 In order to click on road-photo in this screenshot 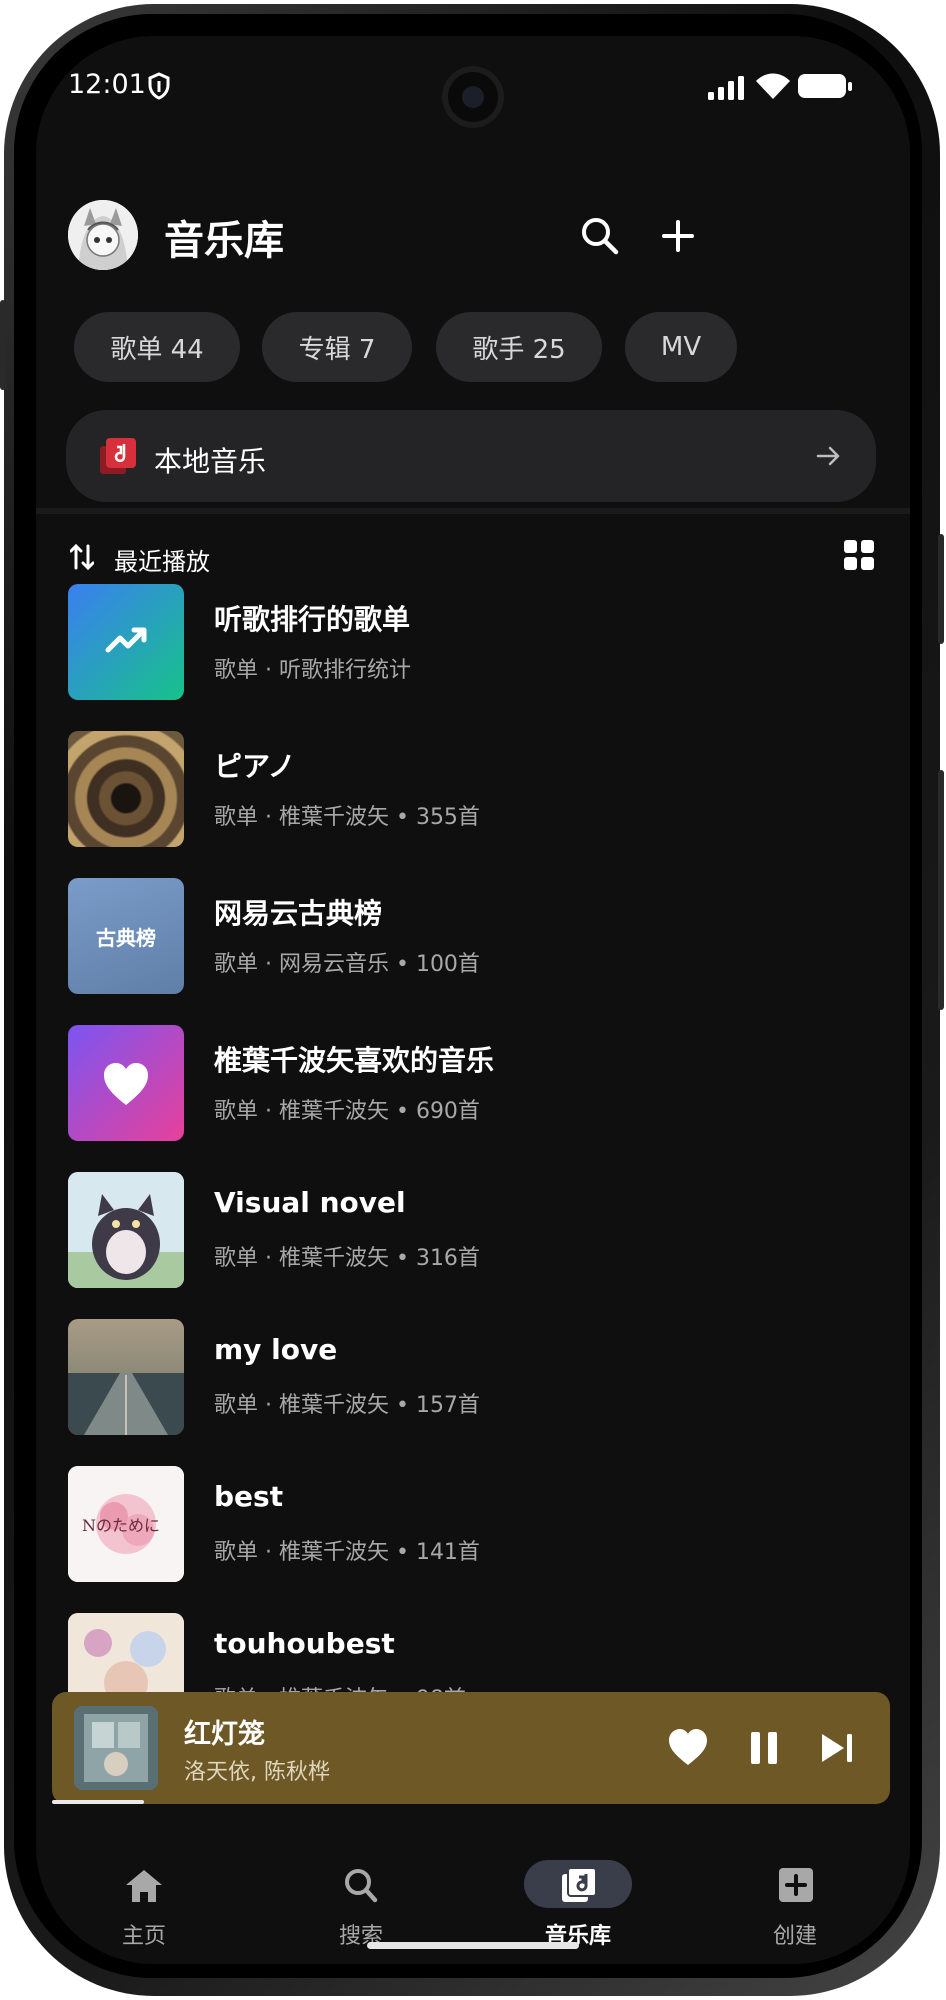, I will do `click(126, 1377)`.